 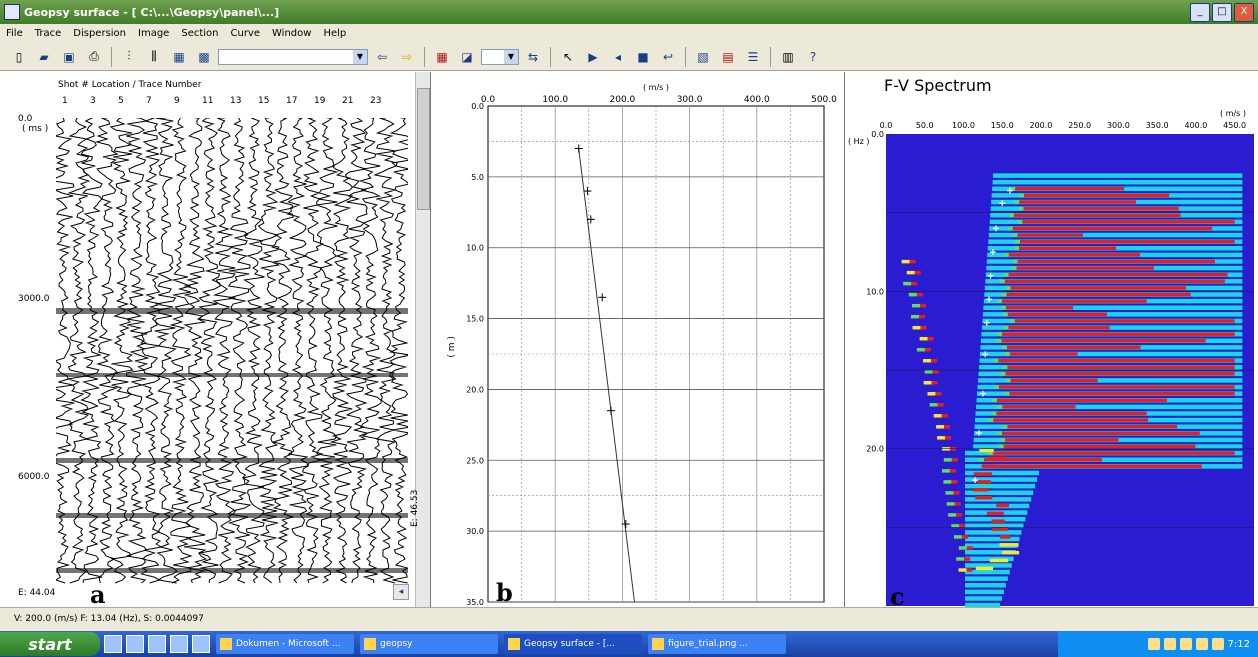 I want to click on scroll-corner-button: ◂, so click(x=401, y=592).